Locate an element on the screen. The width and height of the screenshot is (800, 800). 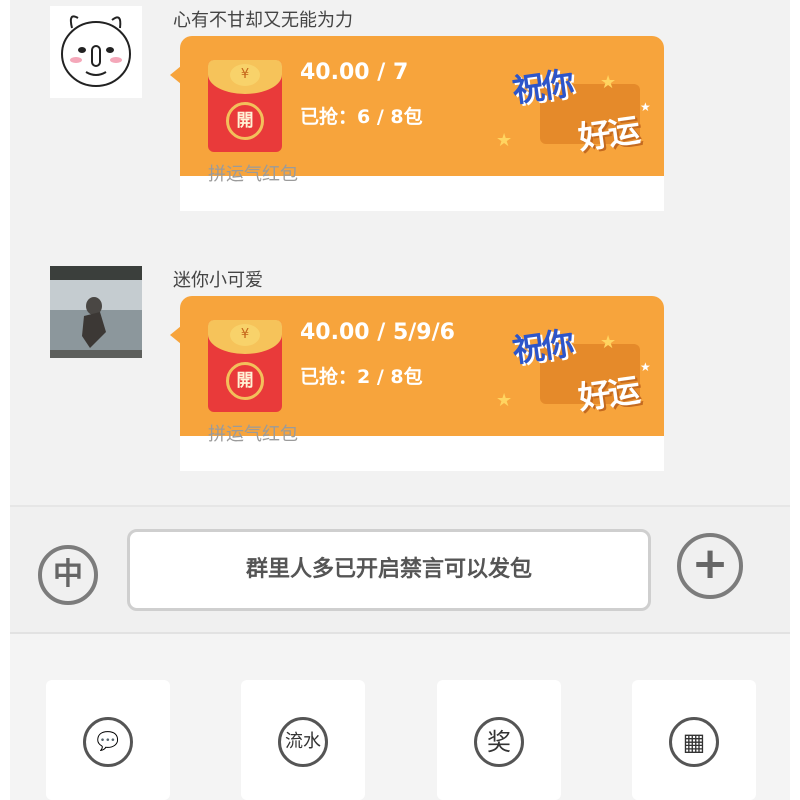
red-packet-header: ¥ 開 40.00 / 7 已抢：6 / 8包 ★ ★ ★ 祝你 好运 is located at coordinates (422, 106).